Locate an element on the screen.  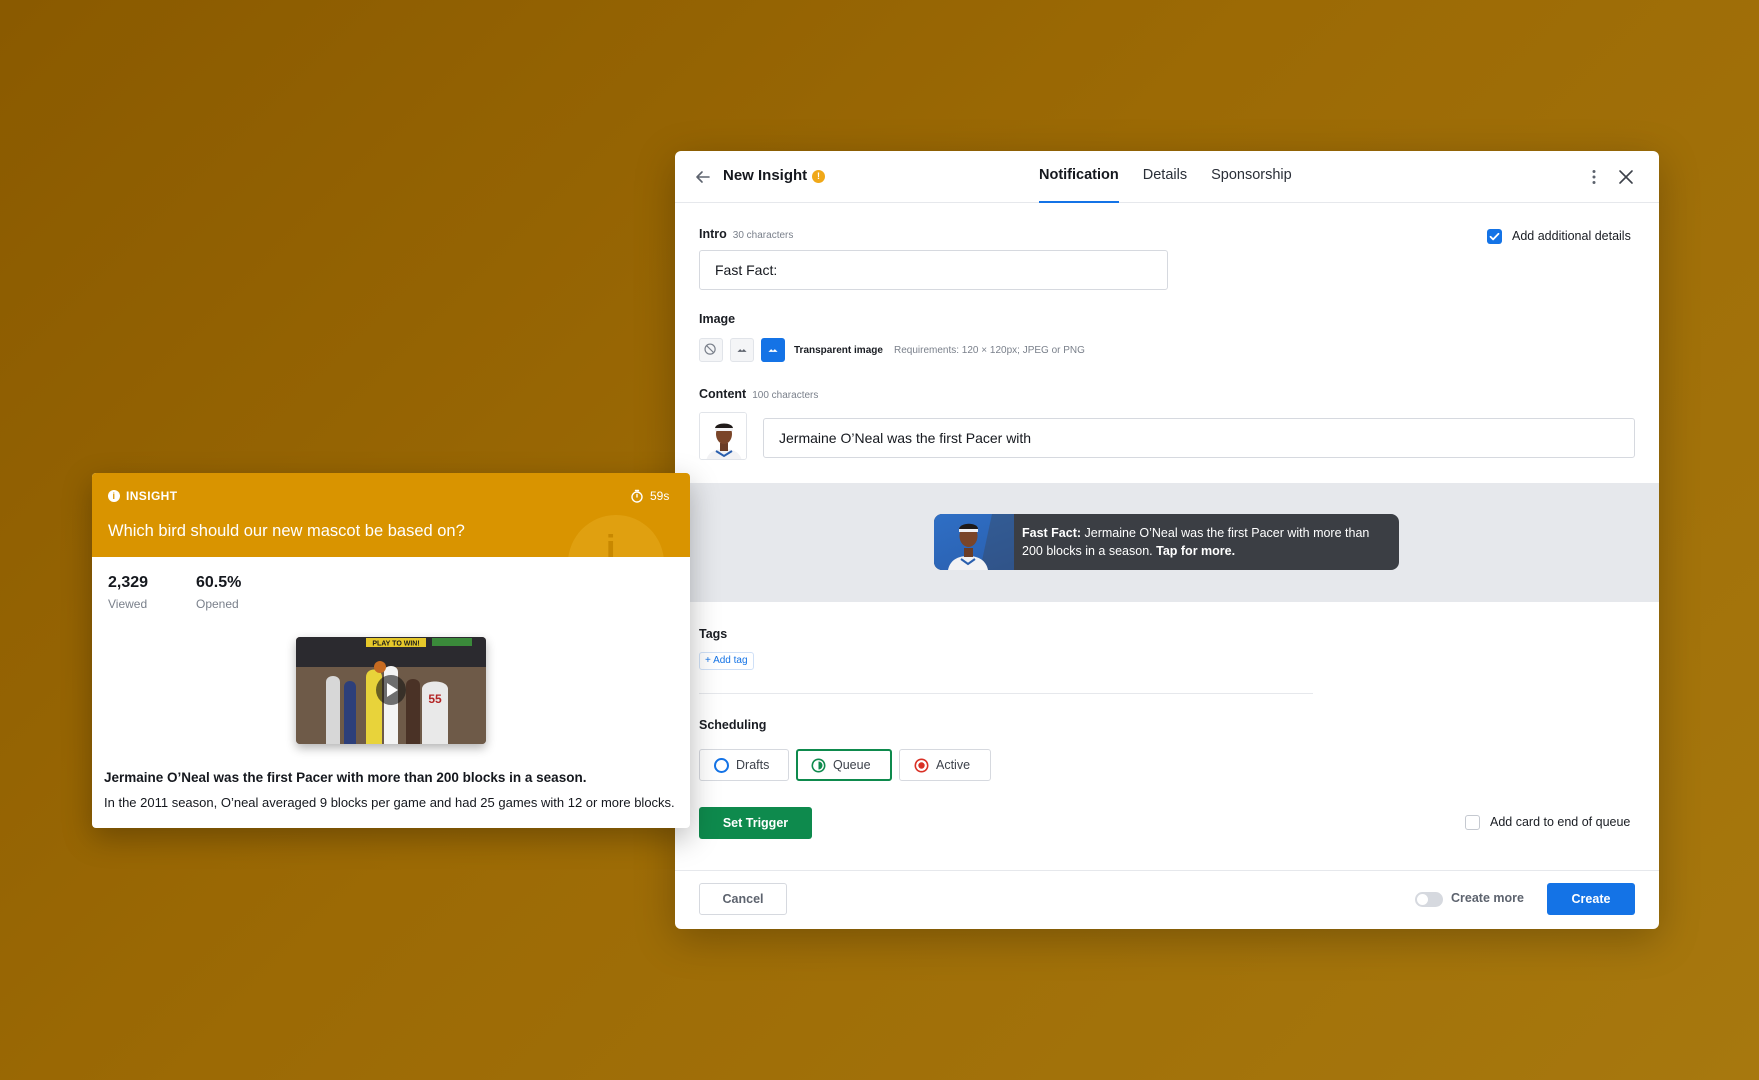
insight-kicker: i INSIGHT is located at coordinates (142, 496).